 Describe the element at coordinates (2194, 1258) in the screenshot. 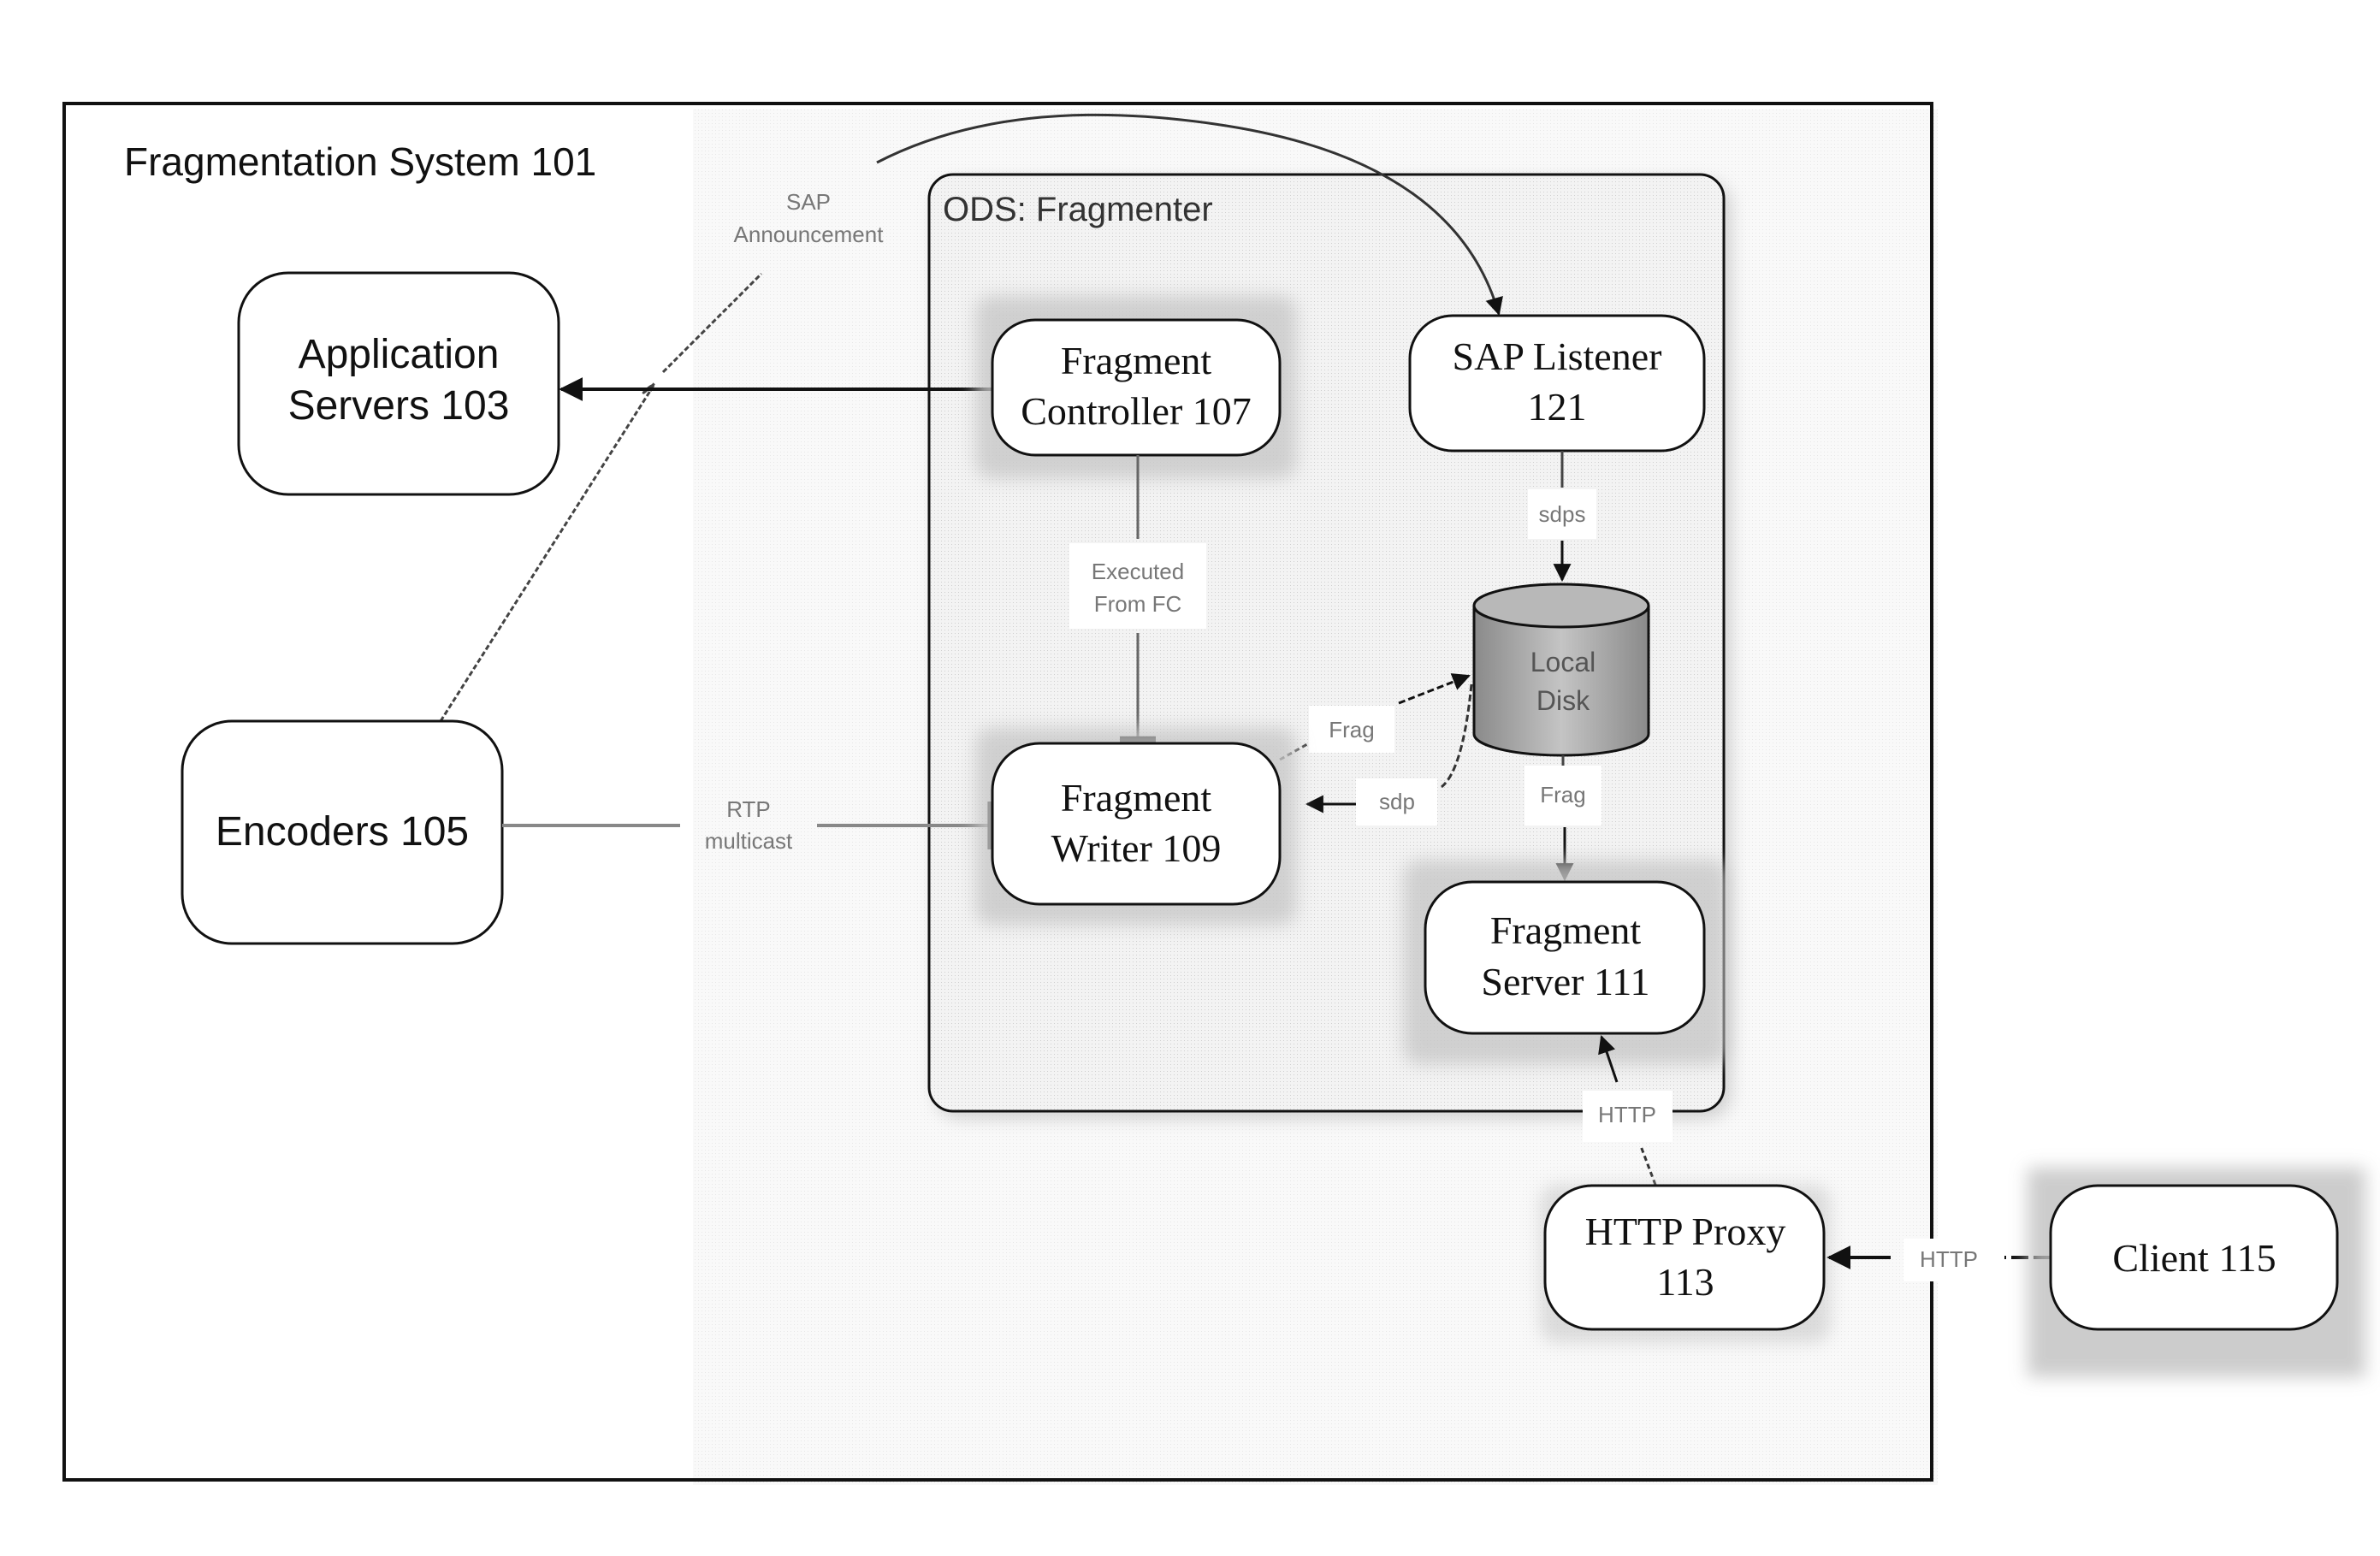

I see `client-label: Client 115` at that location.